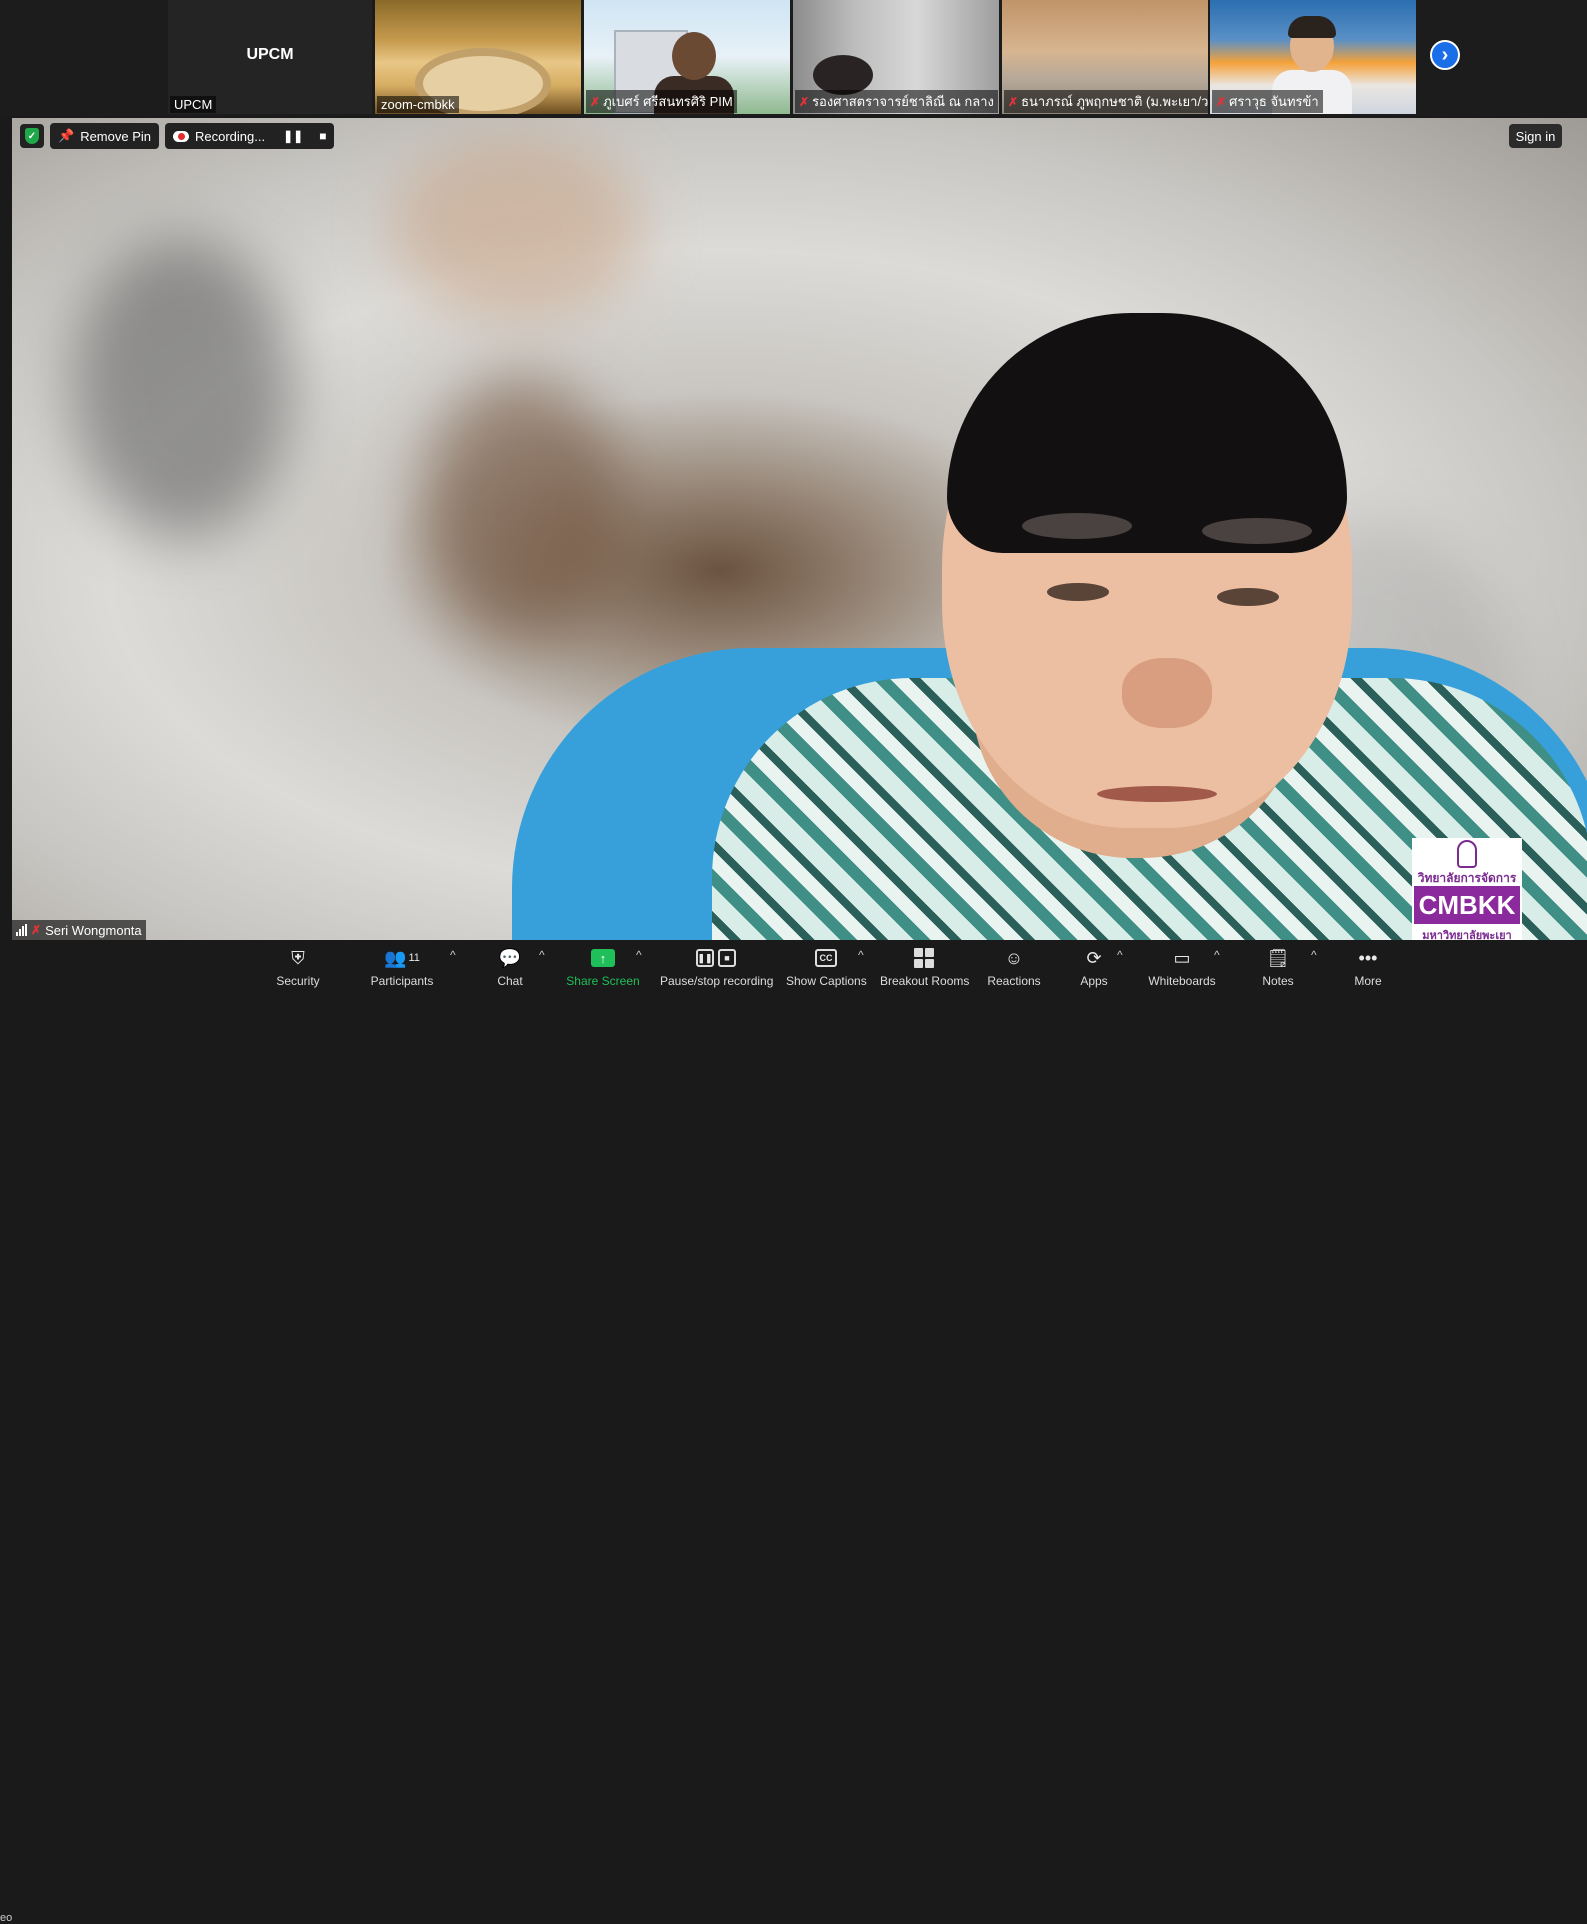 Image resolution: width=1587 pixels, height=1924 pixels. I want to click on show-captions-button: CC Show Captions, so click(826, 967).